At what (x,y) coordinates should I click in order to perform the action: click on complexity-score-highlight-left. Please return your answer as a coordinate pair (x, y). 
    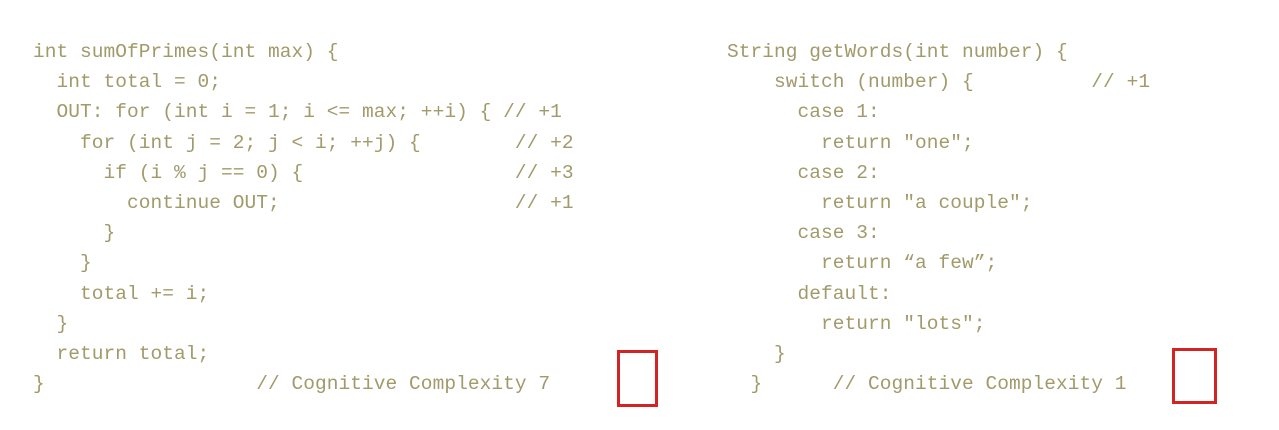
    Looking at the image, I should click on (637, 378).